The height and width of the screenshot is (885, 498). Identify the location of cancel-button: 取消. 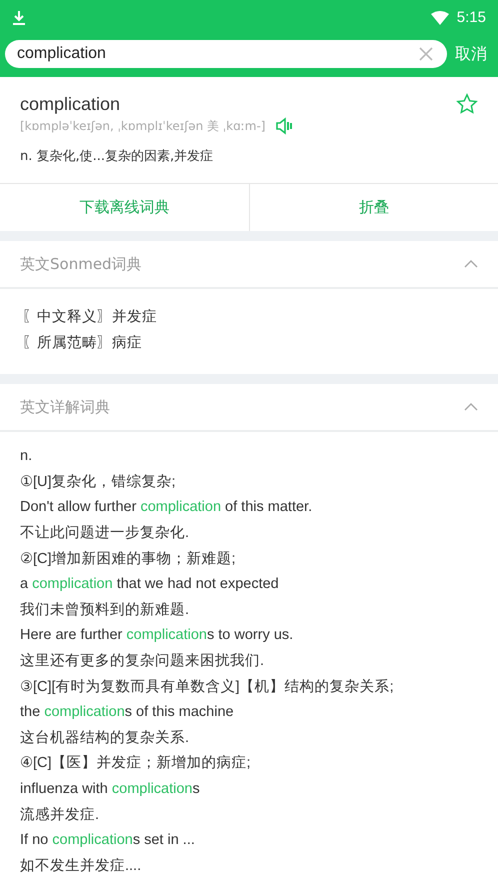
(474, 54).